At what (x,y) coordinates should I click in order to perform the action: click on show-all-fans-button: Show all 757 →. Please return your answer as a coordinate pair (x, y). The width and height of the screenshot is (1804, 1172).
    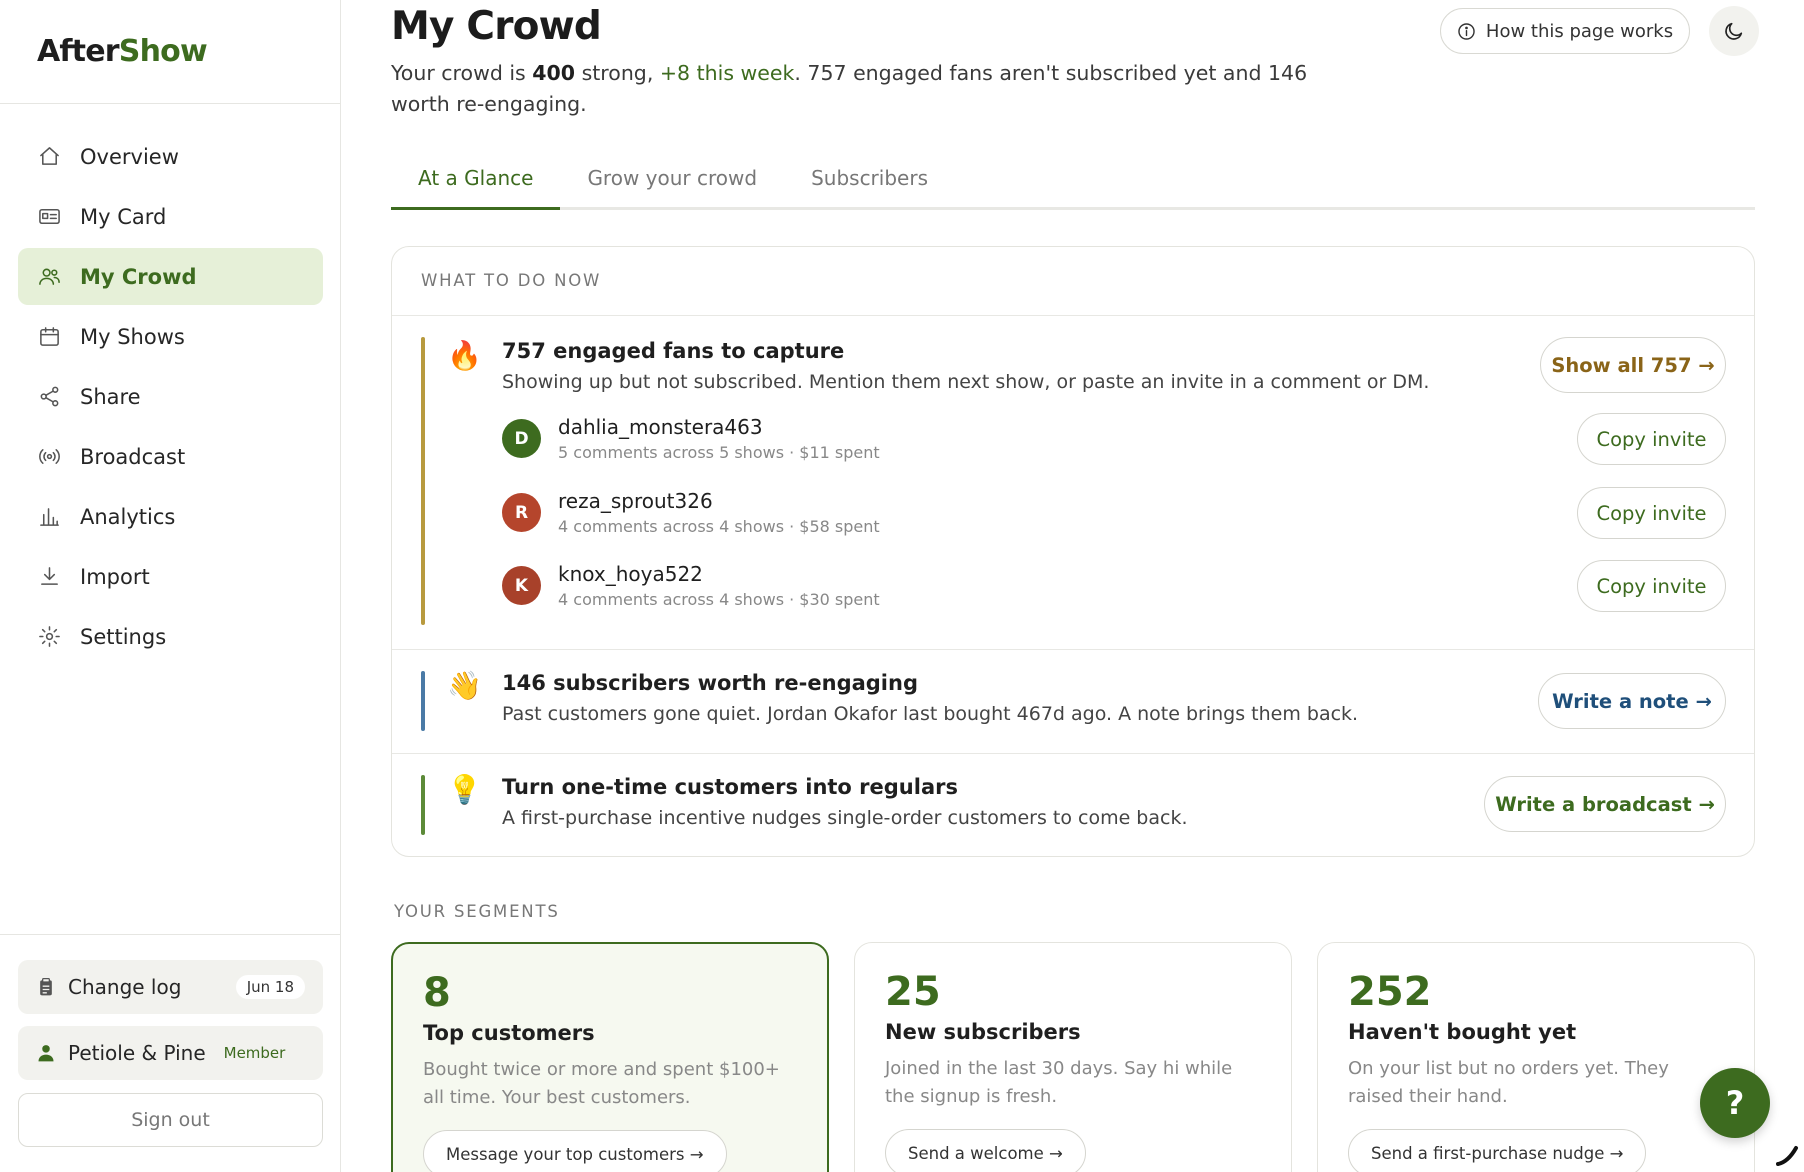
    Looking at the image, I should click on (1633, 365).